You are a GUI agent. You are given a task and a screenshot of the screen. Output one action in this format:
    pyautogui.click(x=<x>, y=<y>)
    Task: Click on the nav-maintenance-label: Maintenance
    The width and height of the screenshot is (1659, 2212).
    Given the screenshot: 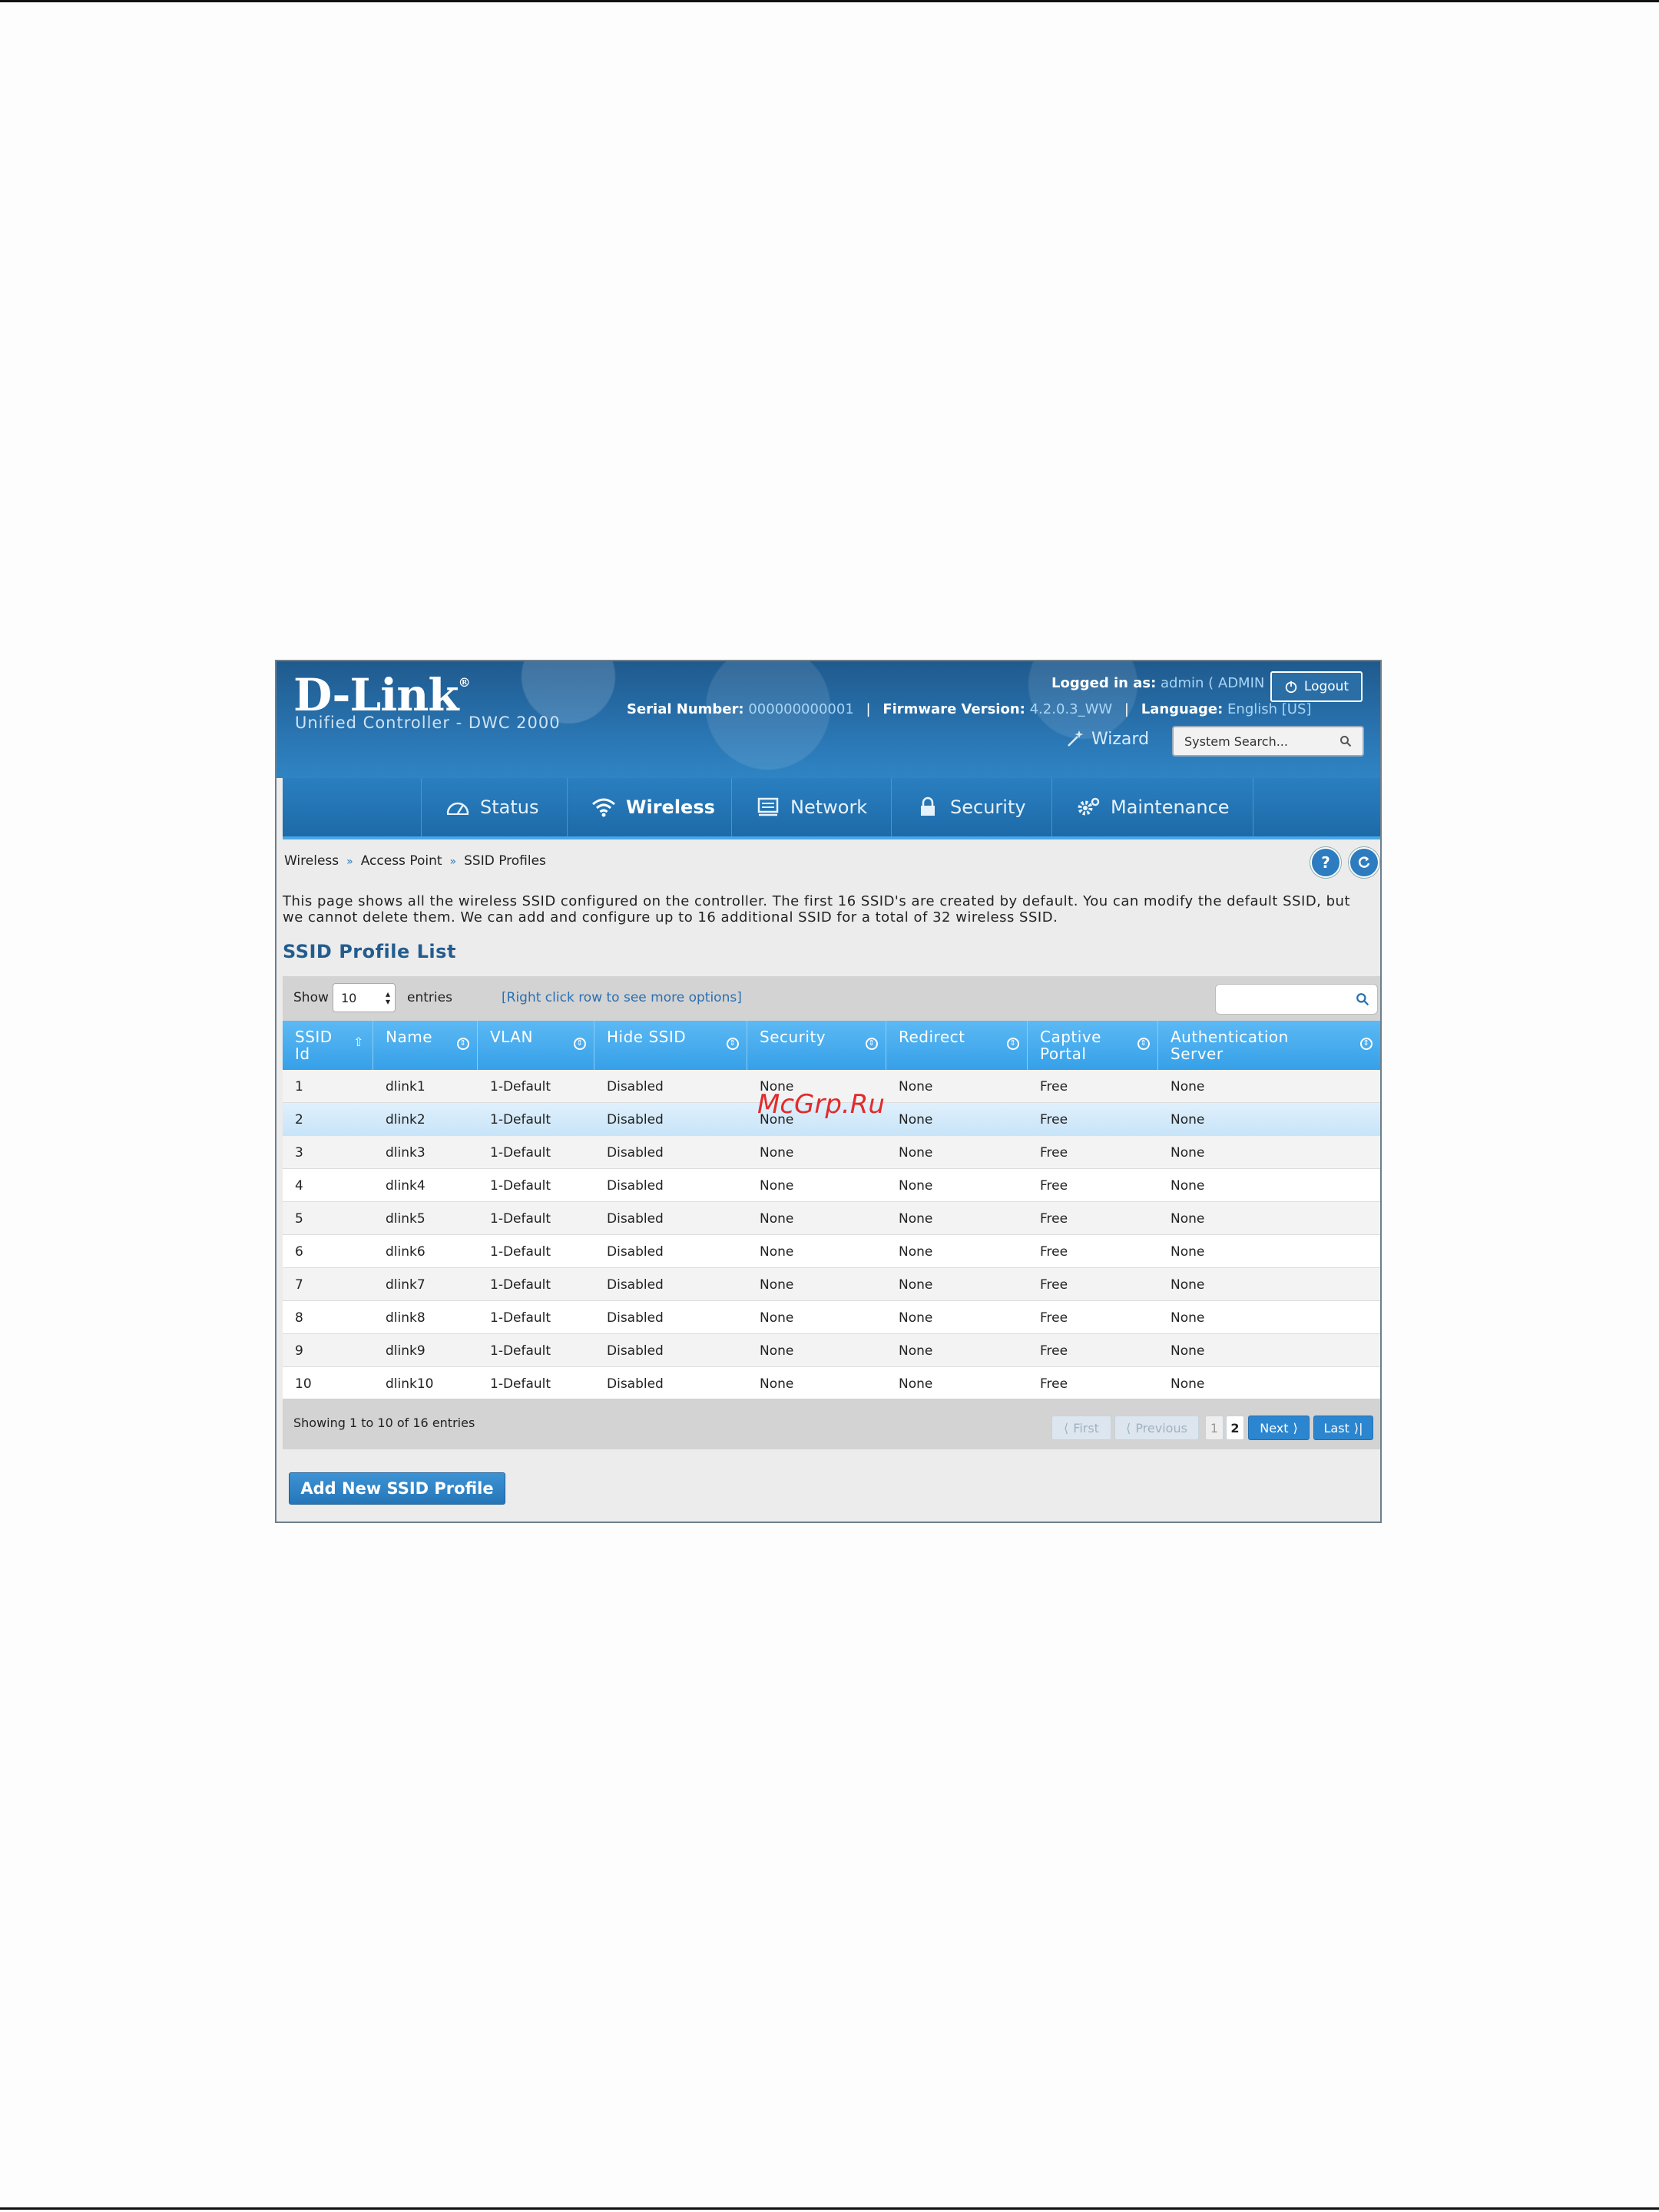 What is the action you would take?
    pyautogui.click(x=1170, y=807)
    